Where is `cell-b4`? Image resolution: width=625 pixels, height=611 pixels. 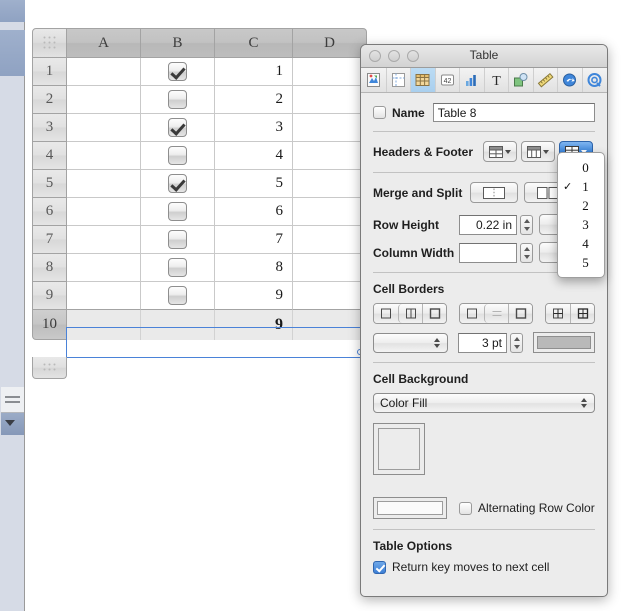 cell-b4 is located at coordinates (178, 156).